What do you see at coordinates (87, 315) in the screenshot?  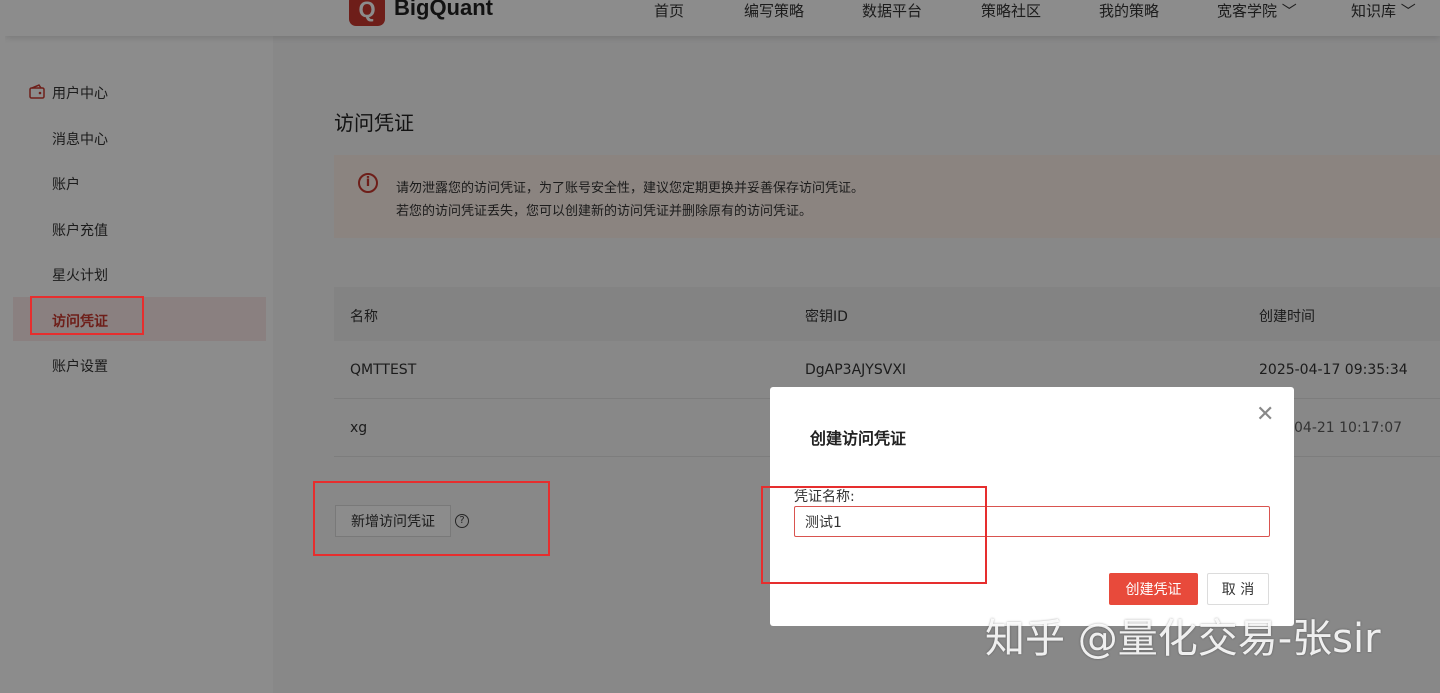 I see `annotation-box-sidebar` at bounding box center [87, 315].